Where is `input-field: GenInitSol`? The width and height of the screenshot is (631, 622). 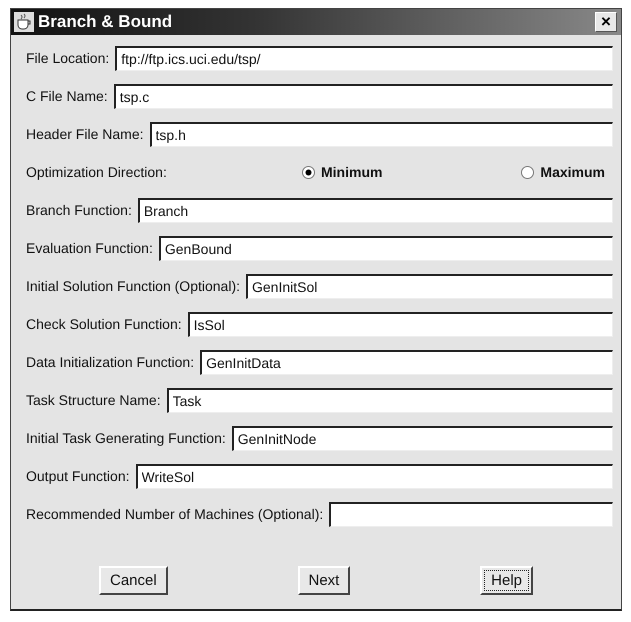
input-field: GenInitSol is located at coordinates (429, 286).